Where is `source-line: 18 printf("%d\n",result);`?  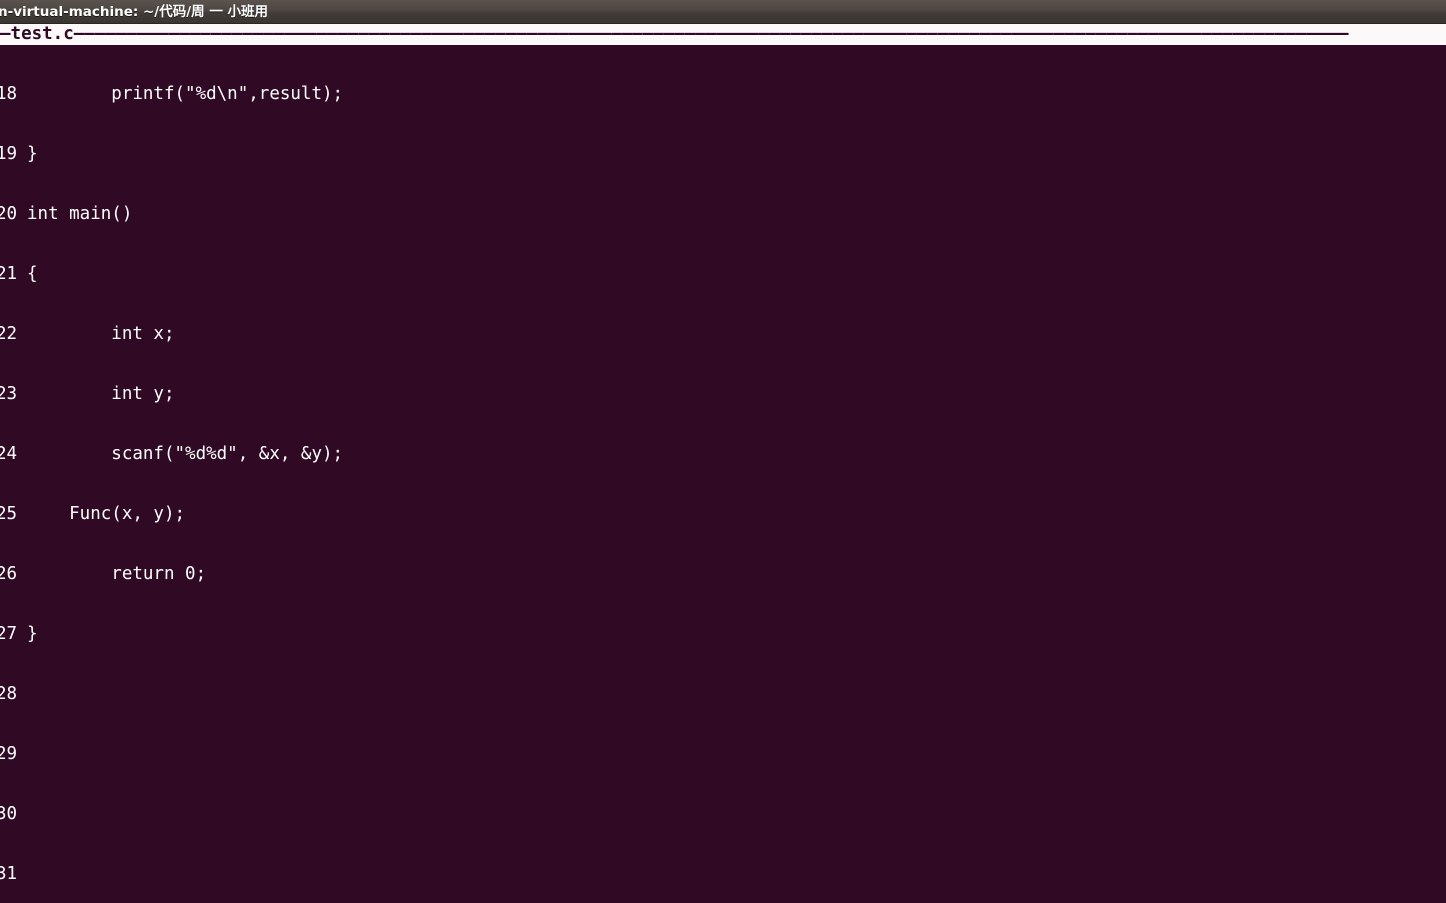 source-line: 18 printf("%d\n",result); is located at coordinates (723, 94).